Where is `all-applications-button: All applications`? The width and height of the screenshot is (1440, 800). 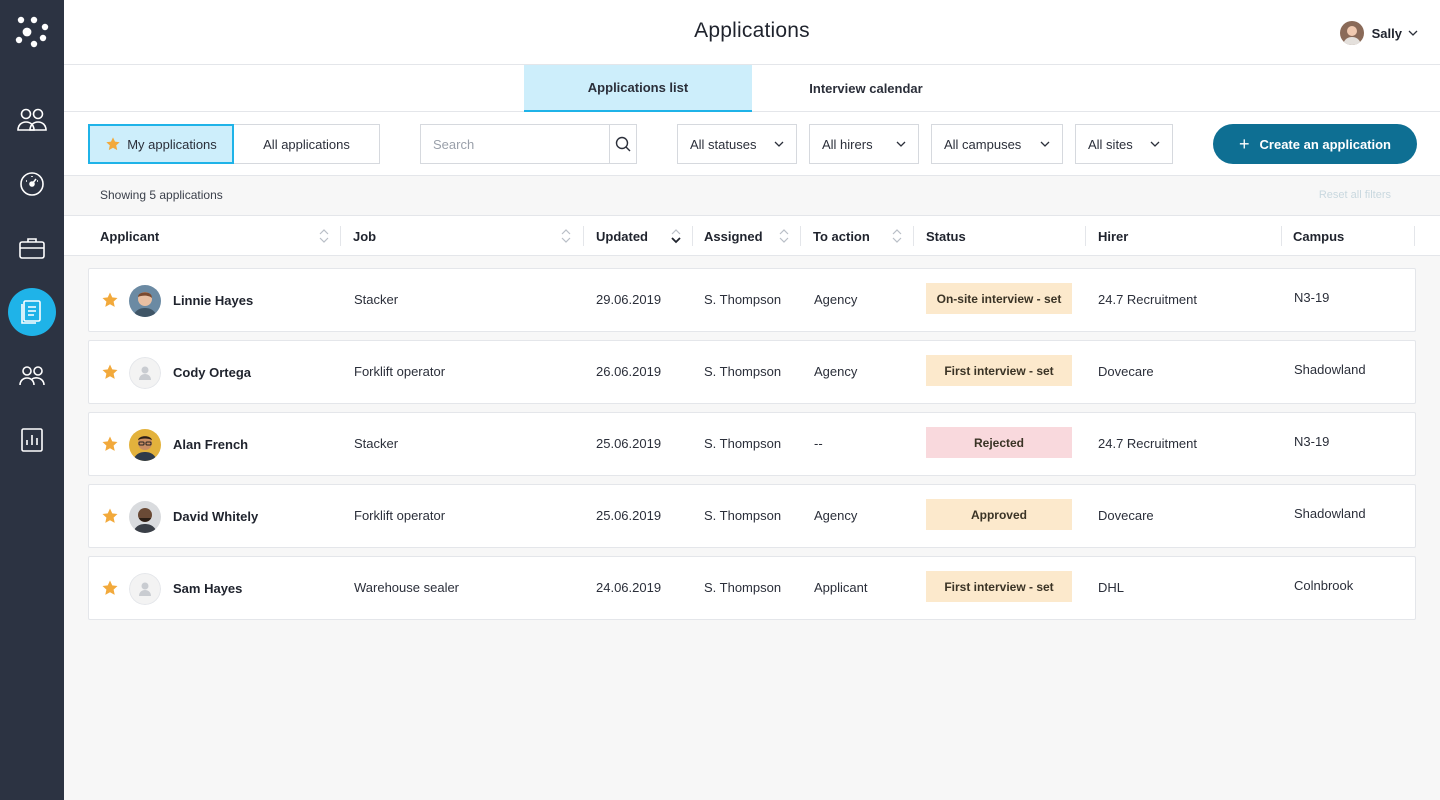
all-applications-button: All applications is located at coordinates (307, 144).